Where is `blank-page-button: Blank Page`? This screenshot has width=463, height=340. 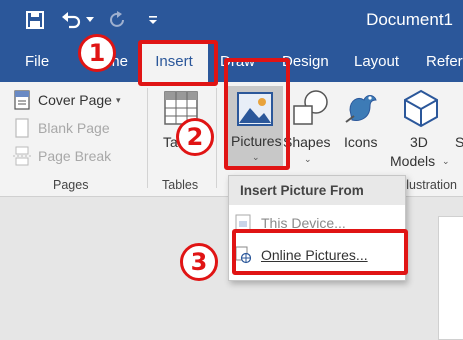
blank-page-button: Blank Page is located at coordinates (61, 128).